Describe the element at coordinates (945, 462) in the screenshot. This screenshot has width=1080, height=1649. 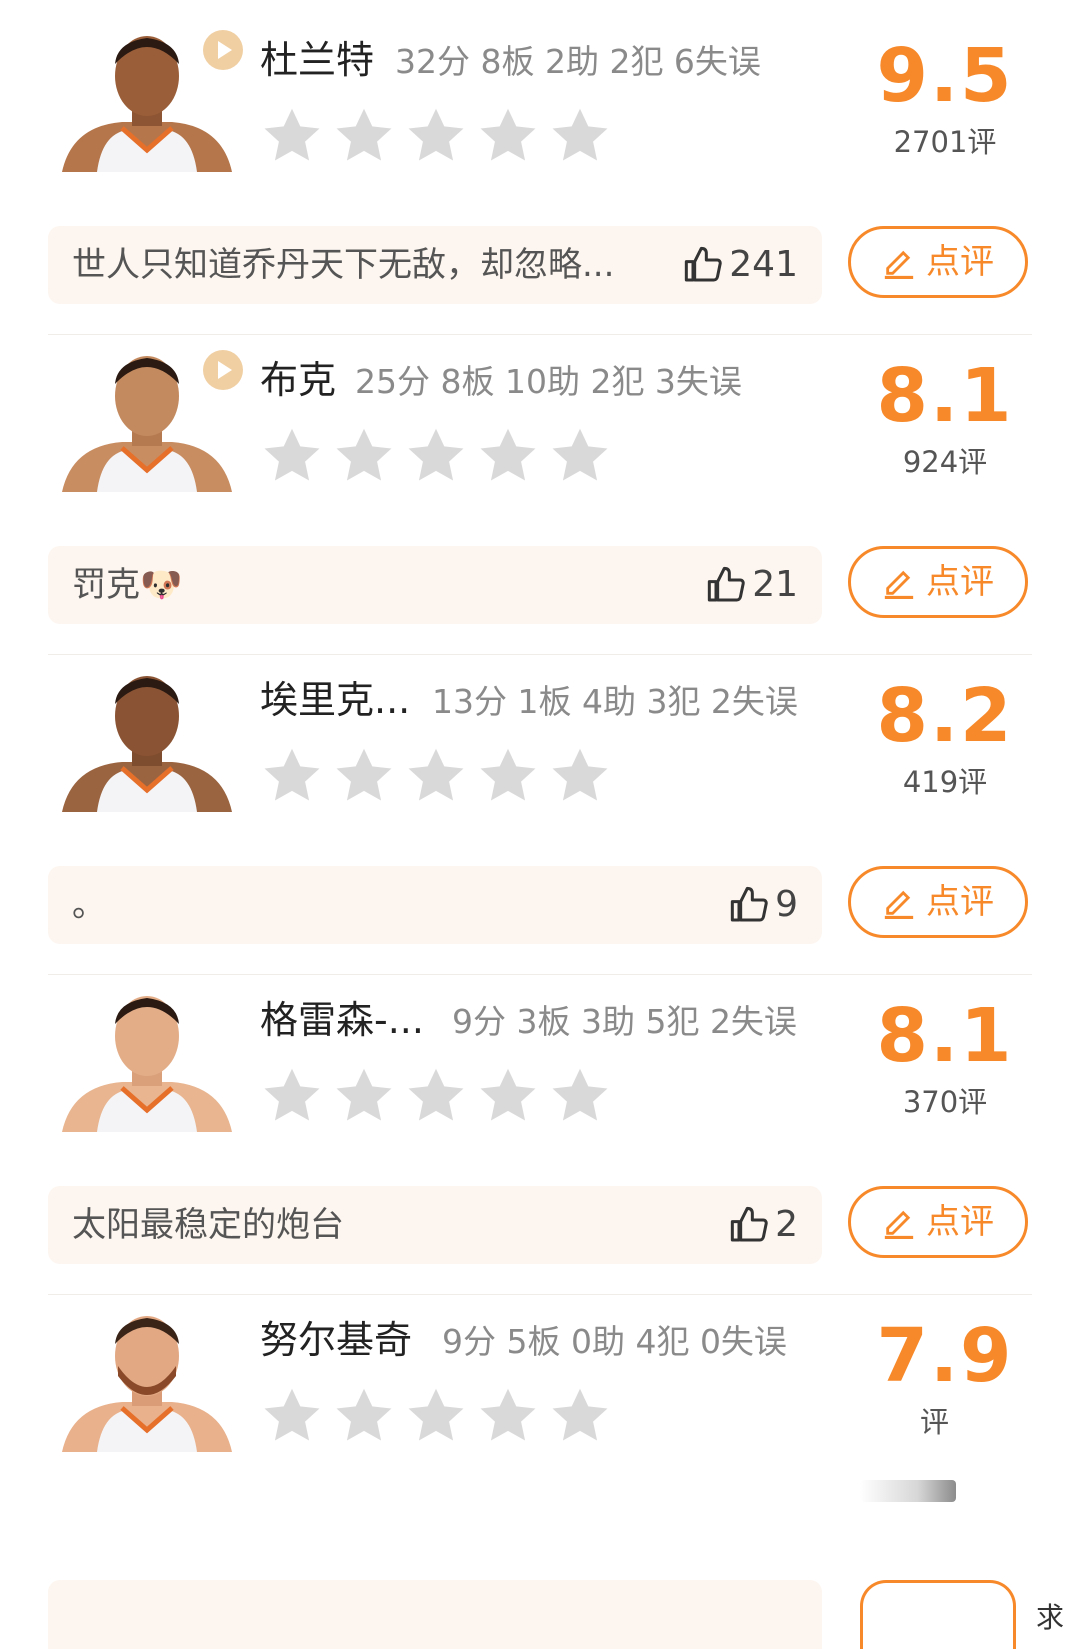
I see `rating-count: 924评` at that location.